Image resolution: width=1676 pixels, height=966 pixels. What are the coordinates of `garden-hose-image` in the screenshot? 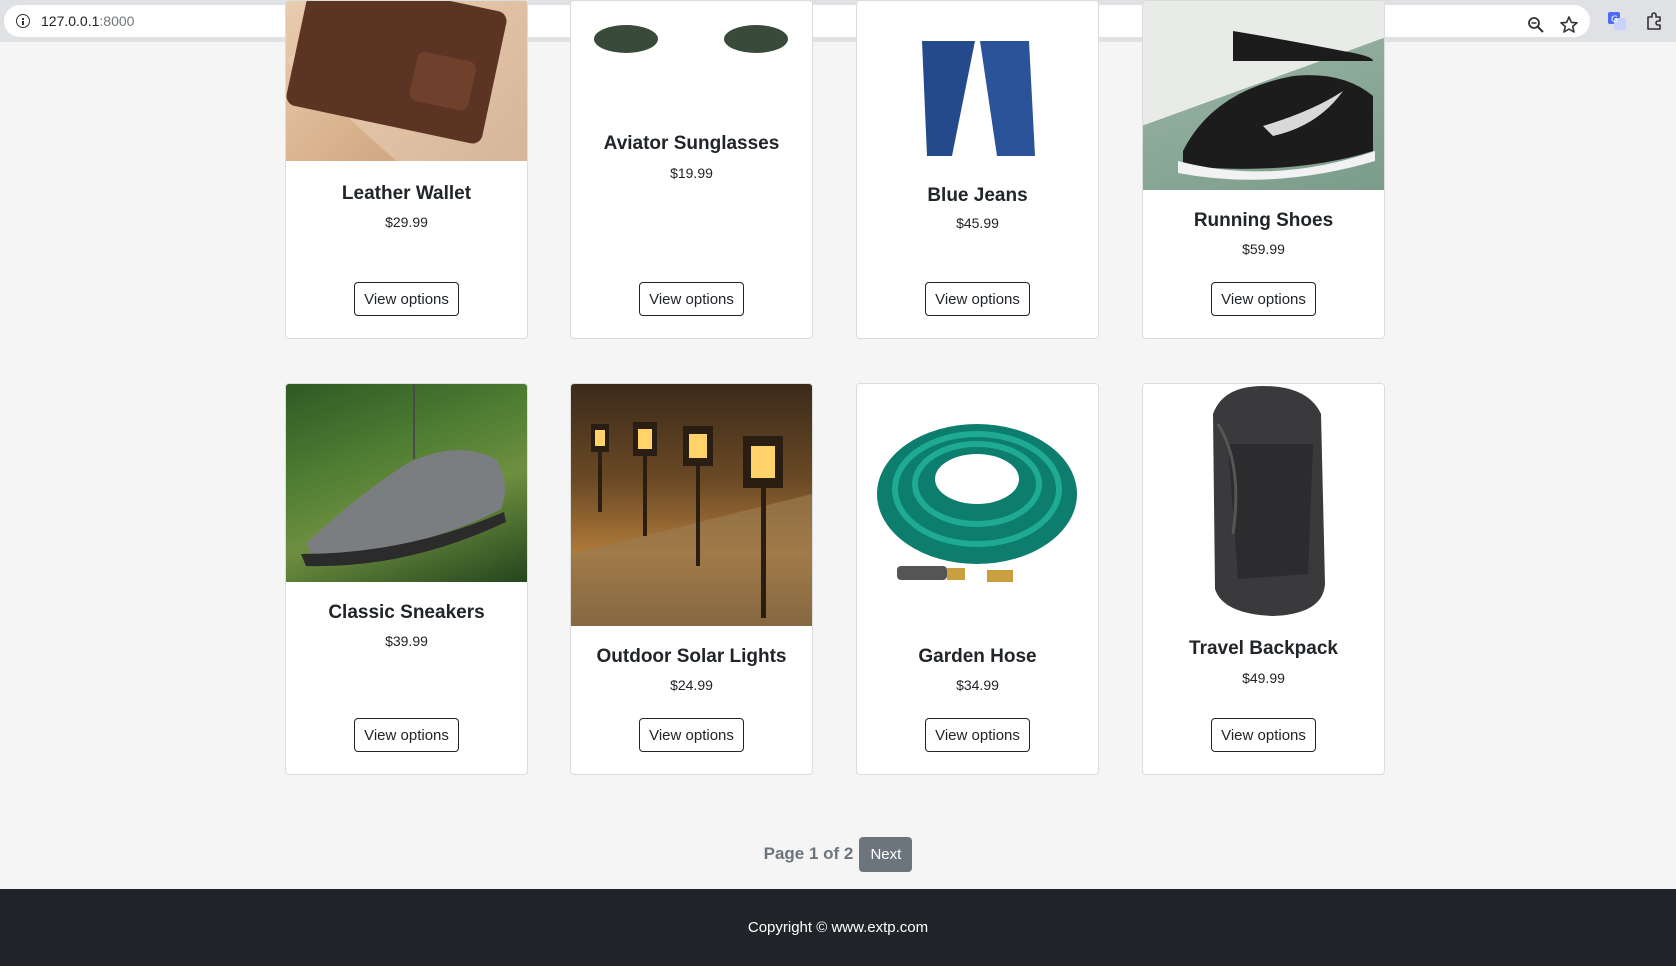 It's located at (977, 505).